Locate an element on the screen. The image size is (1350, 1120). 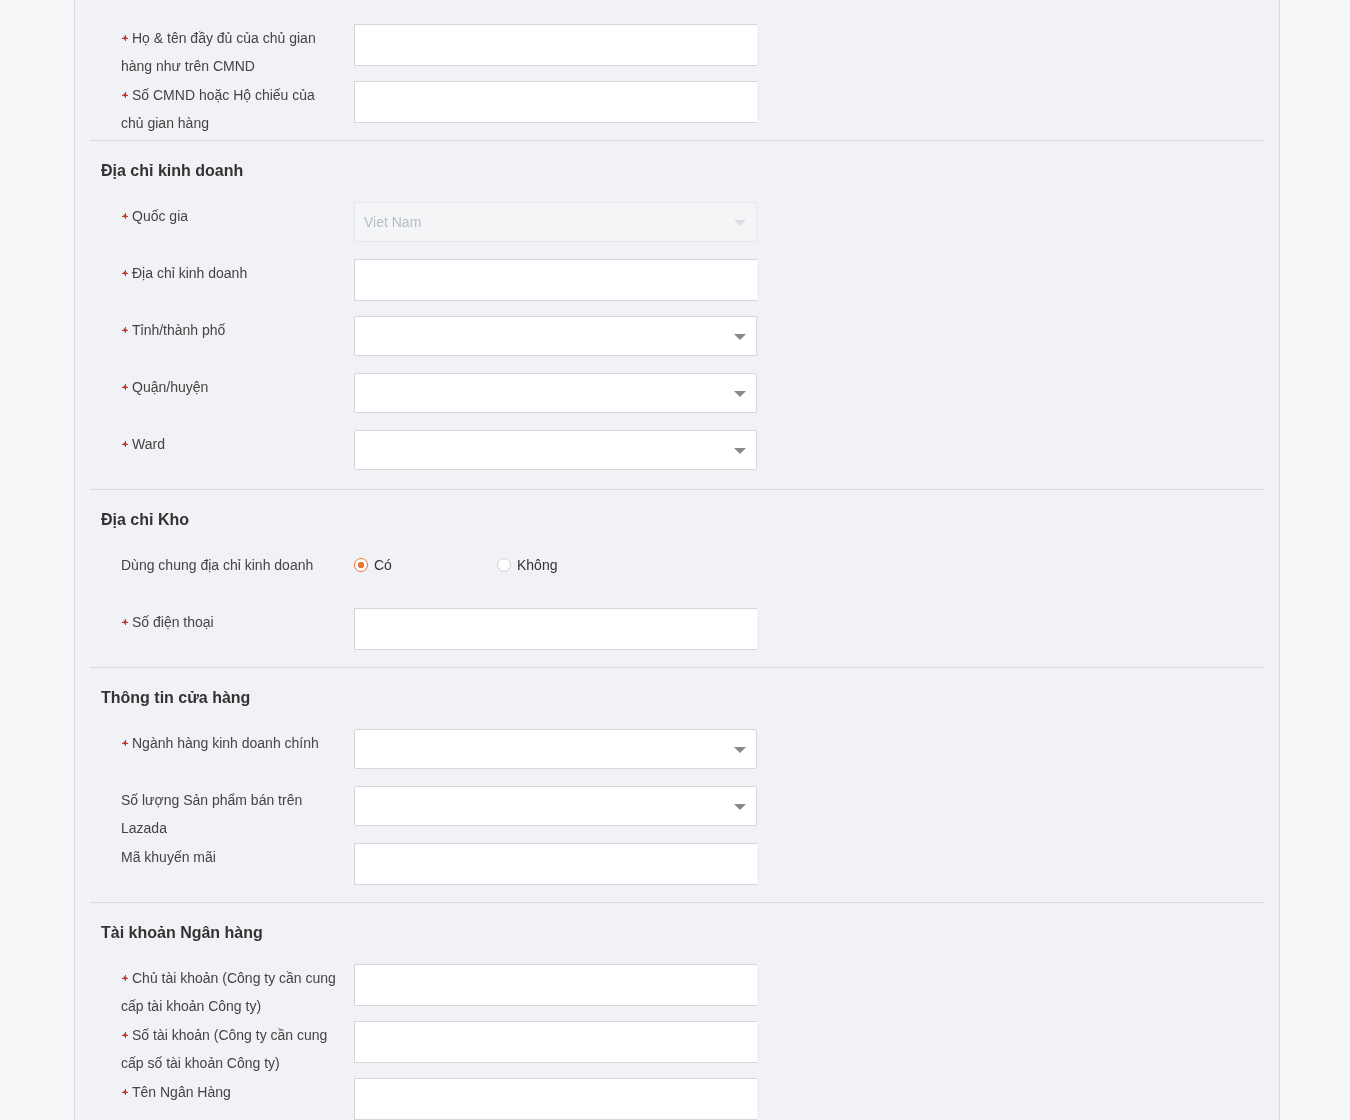
field-label: Quận/huyện is located at coordinates (230, 387).